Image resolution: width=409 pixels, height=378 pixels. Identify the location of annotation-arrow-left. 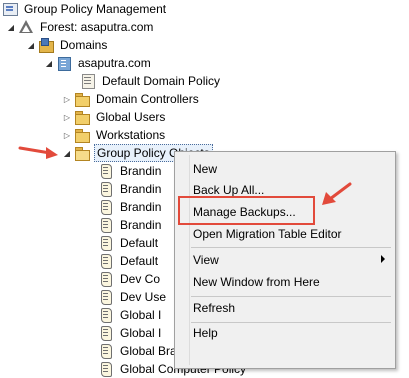
(38, 152).